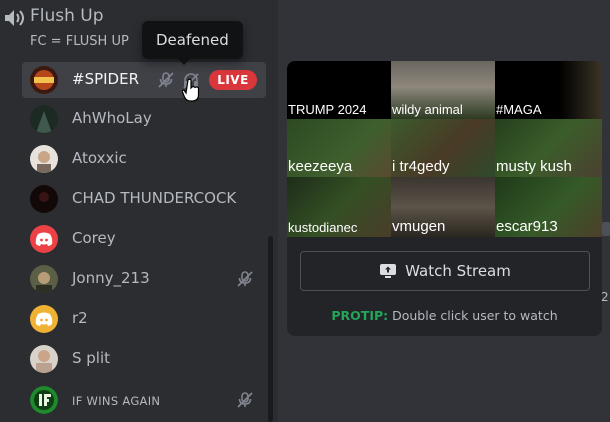 Image resolution: width=610 pixels, height=422 pixels. What do you see at coordinates (116, 401) in the screenshot?
I see `user-name: IF WINS AGAIN` at bounding box center [116, 401].